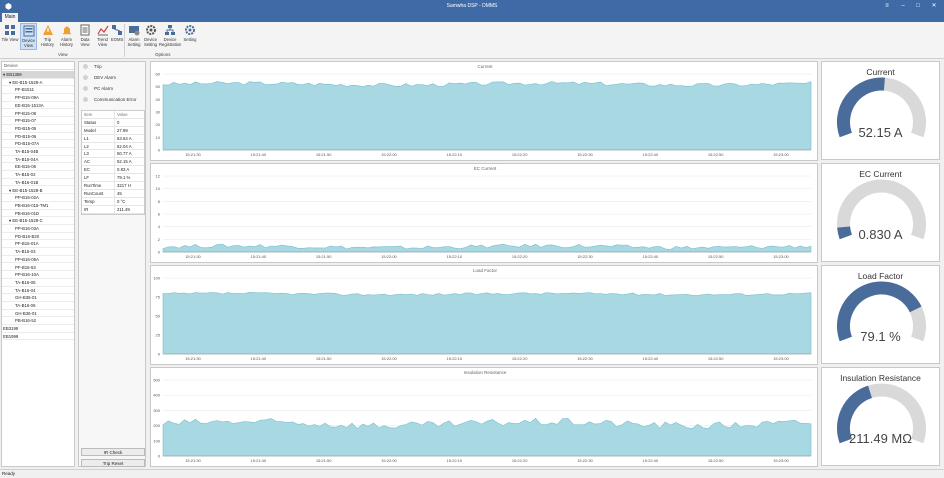 This screenshot has height=478, width=944. I want to click on tree-node: PD-B15-06, so click(38, 137).